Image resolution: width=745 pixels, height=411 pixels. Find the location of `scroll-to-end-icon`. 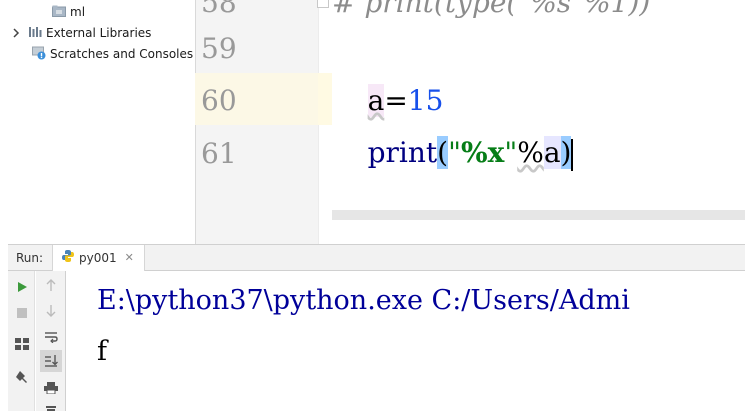

scroll-to-end-icon is located at coordinates (51, 361).